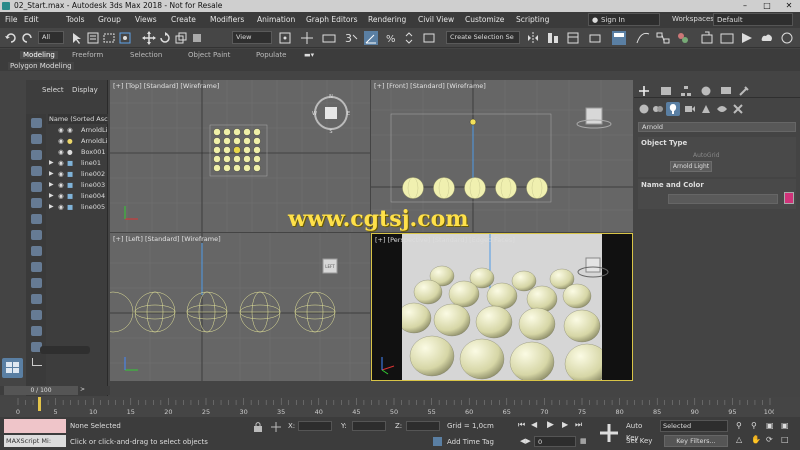  I want to click on render-setup-icon, so click(707, 38).